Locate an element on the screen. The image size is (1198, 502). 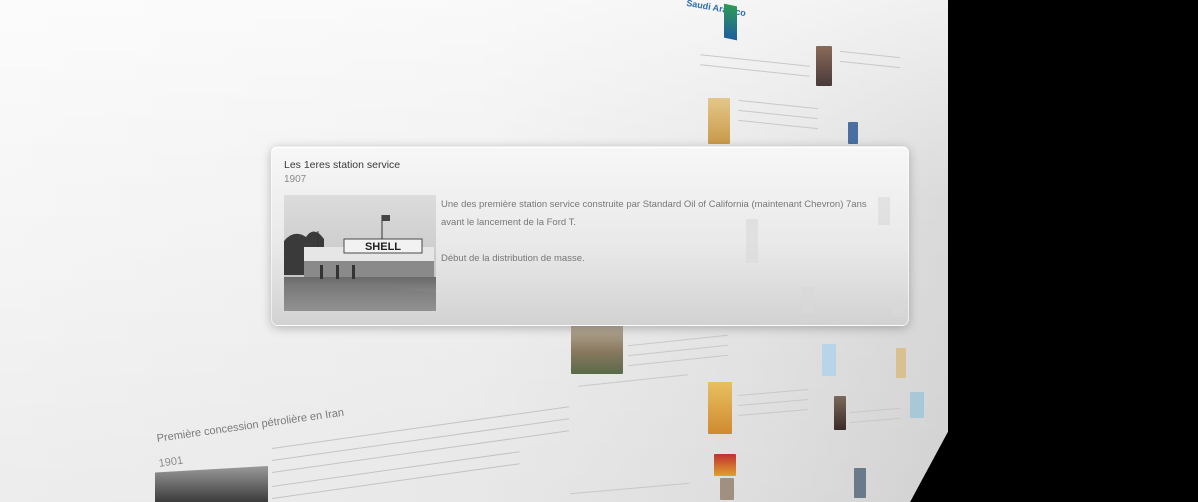
shell-sign: SHELL is located at coordinates (383, 247).